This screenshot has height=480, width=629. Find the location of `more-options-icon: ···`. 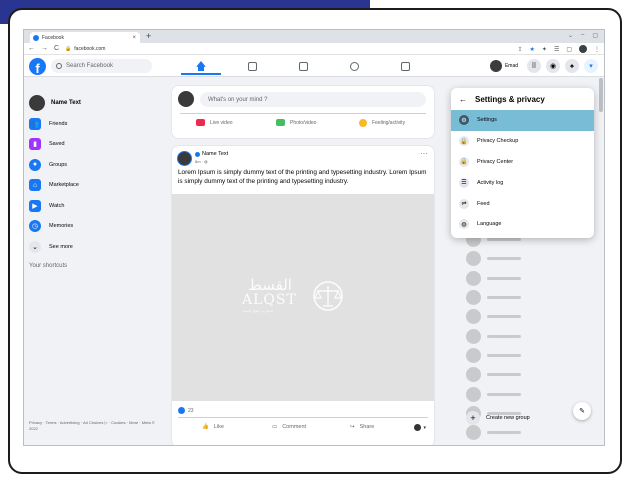

more-options-icon: ··· is located at coordinates (424, 153).